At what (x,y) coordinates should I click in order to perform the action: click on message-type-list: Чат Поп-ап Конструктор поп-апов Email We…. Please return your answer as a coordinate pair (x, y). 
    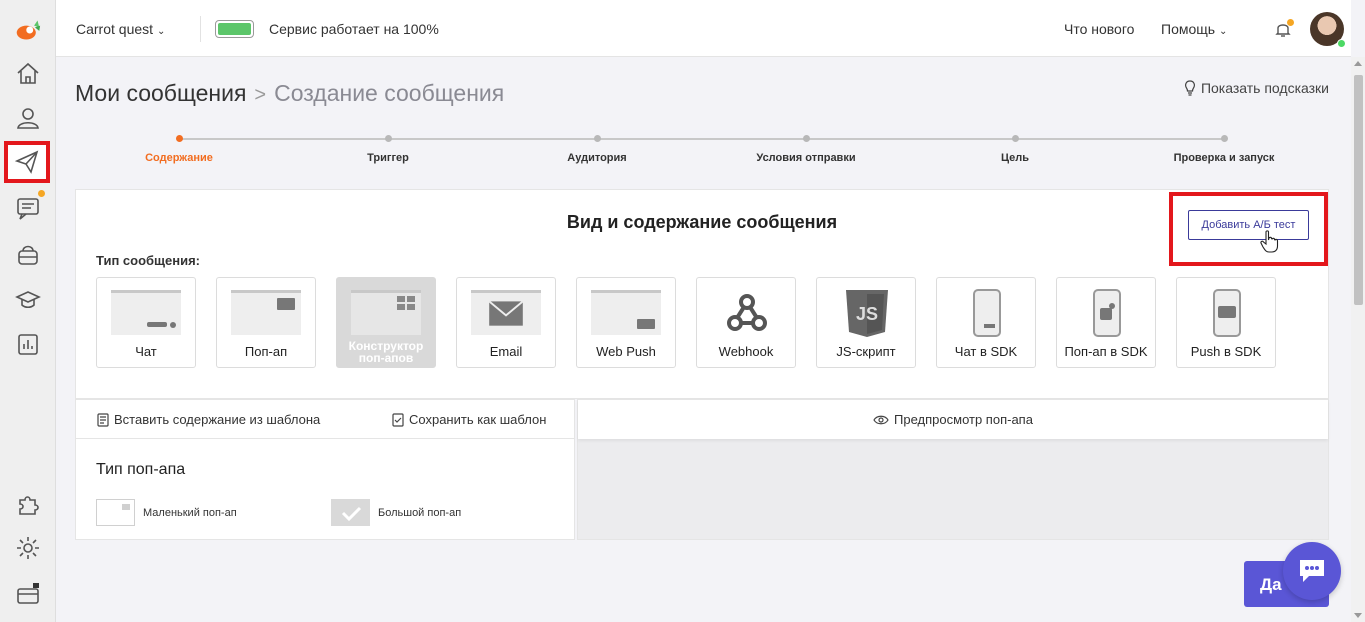
    Looking at the image, I should click on (686, 322).